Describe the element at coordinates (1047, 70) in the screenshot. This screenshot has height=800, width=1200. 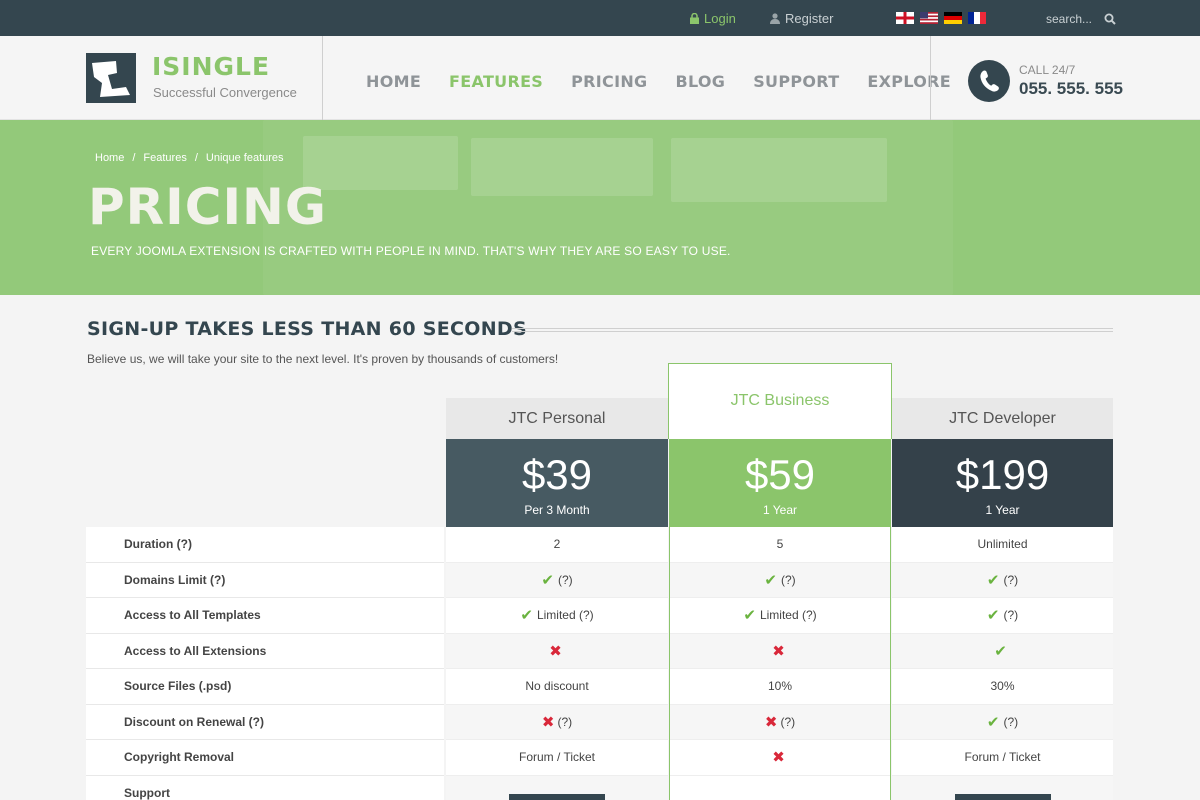
I see `call-label: CALL 24/7` at that location.